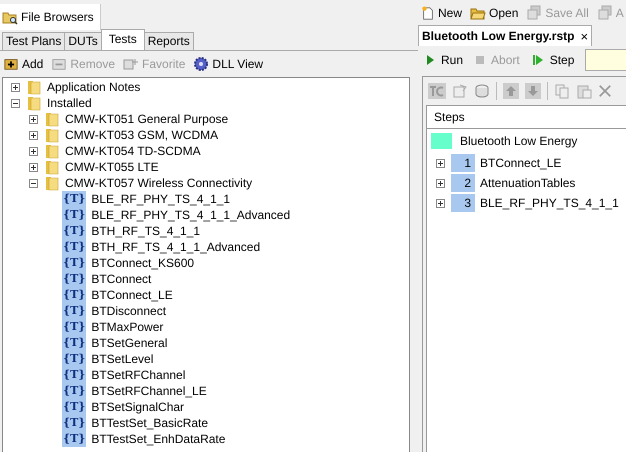  Describe the element at coordinates (480, 60) in the screenshot. I see `stop-icon` at that location.